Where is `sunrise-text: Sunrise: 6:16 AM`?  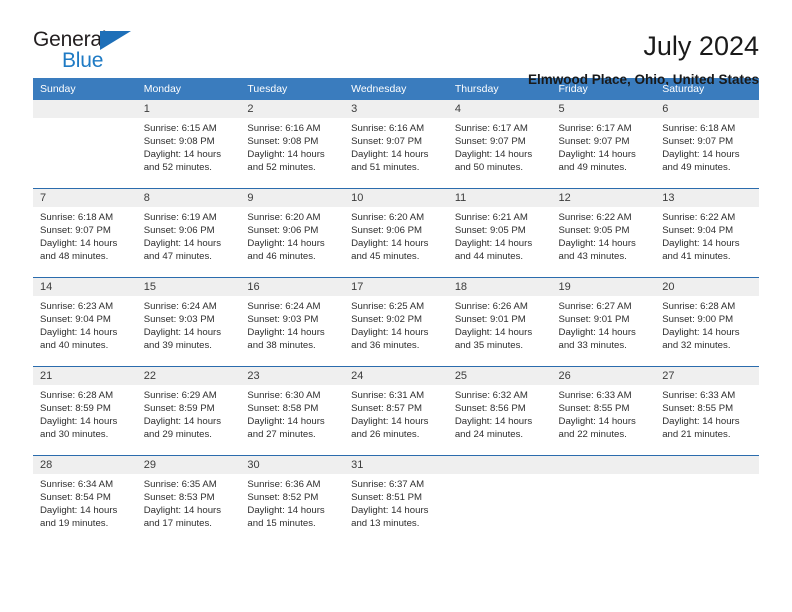 sunrise-text: Sunrise: 6:16 AM is located at coordinates (284, 128).